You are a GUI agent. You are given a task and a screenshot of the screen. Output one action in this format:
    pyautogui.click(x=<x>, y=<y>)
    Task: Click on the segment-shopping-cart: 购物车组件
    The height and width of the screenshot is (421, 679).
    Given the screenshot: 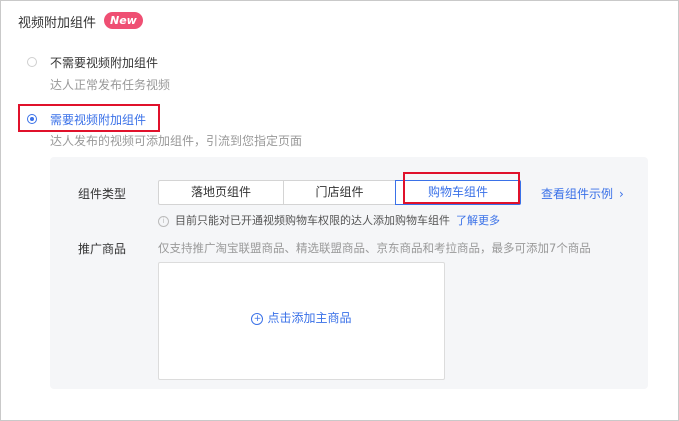 What is the action you would take?
    pyautogui.click(x=458, y=192)
    